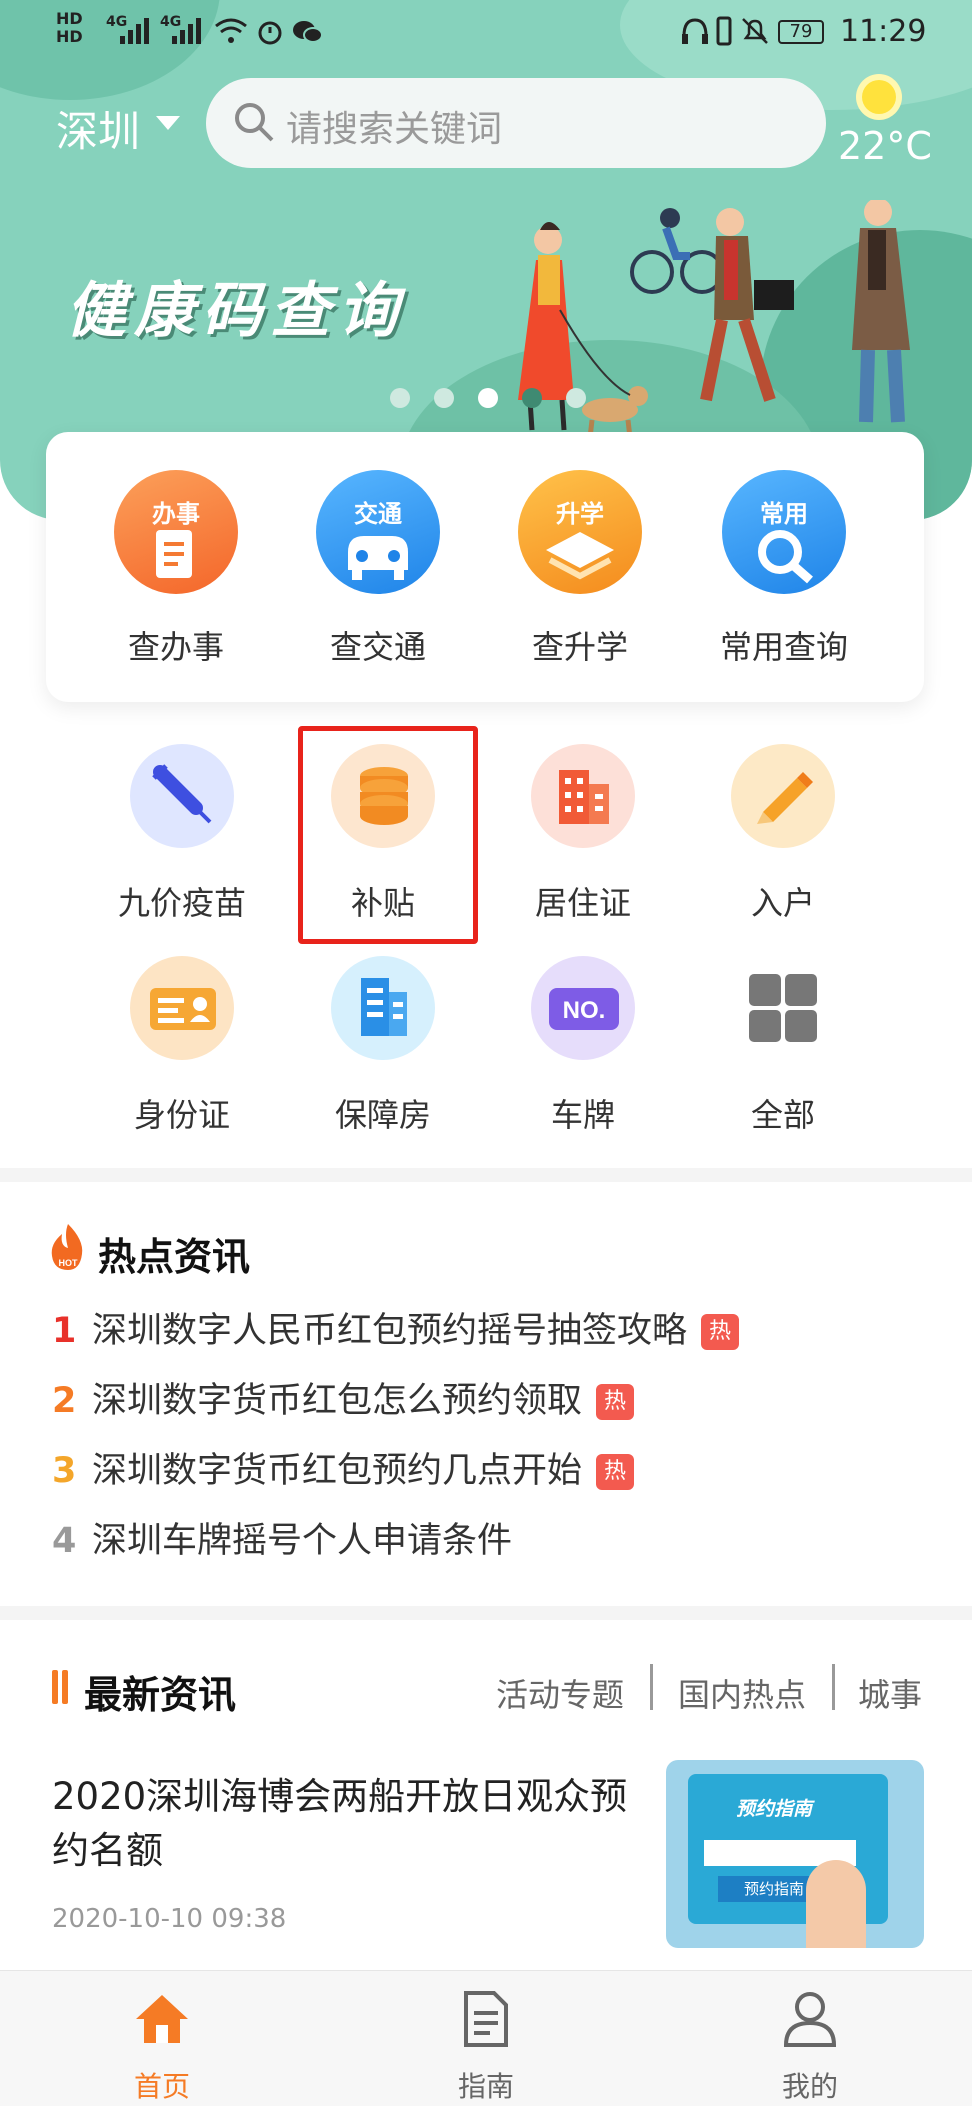 This screenshot has width=972, height=2106. I want to click on grid-icon, so click(783, 1008).